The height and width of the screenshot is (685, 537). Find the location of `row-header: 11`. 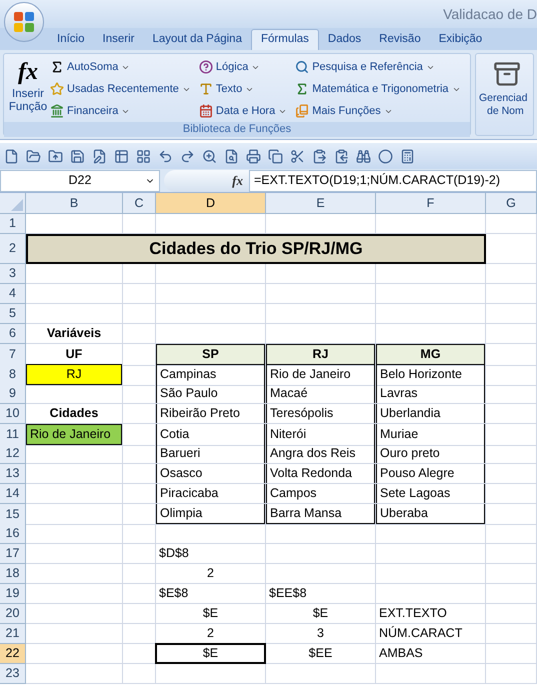

row-header: 11 is located at coordinates (13, 435).